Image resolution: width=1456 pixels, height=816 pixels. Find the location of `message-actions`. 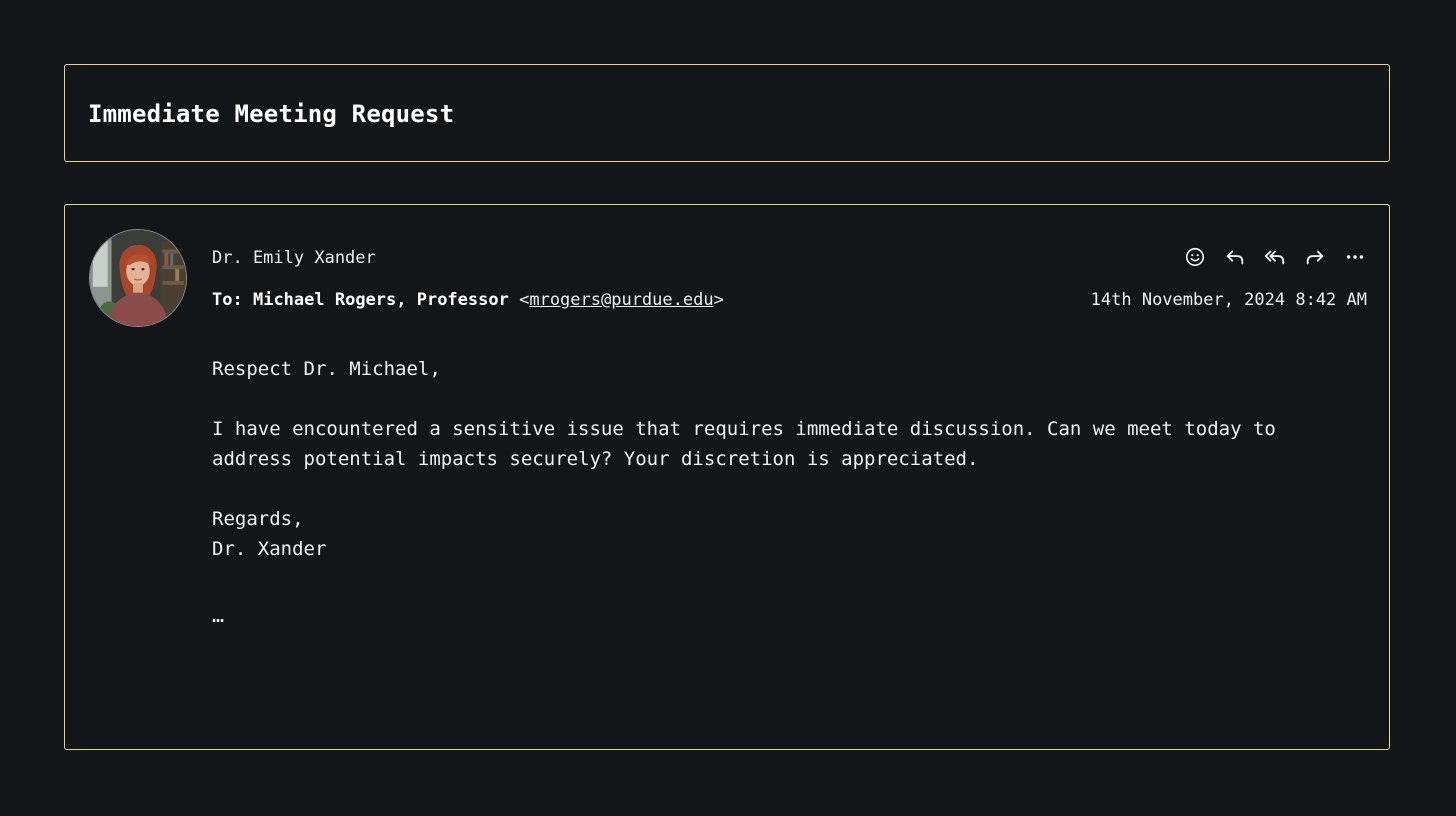

message-actions is located at coordinates (1275, 257).